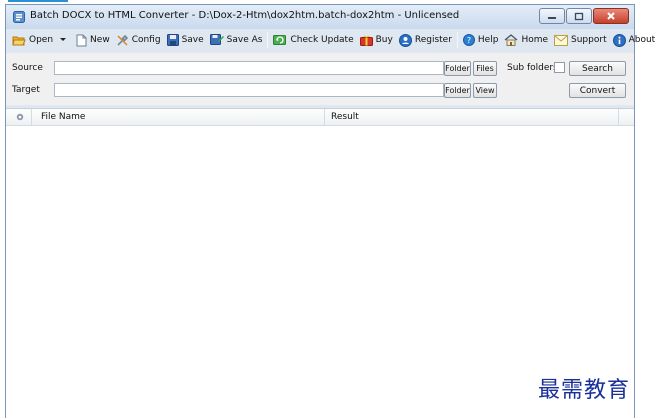 The height and width of the screenshot is (420, 661). What do you see at coordinates (597, 68) in the screenshot?
I see `search-button: Search` at bounding box center [597, 68].